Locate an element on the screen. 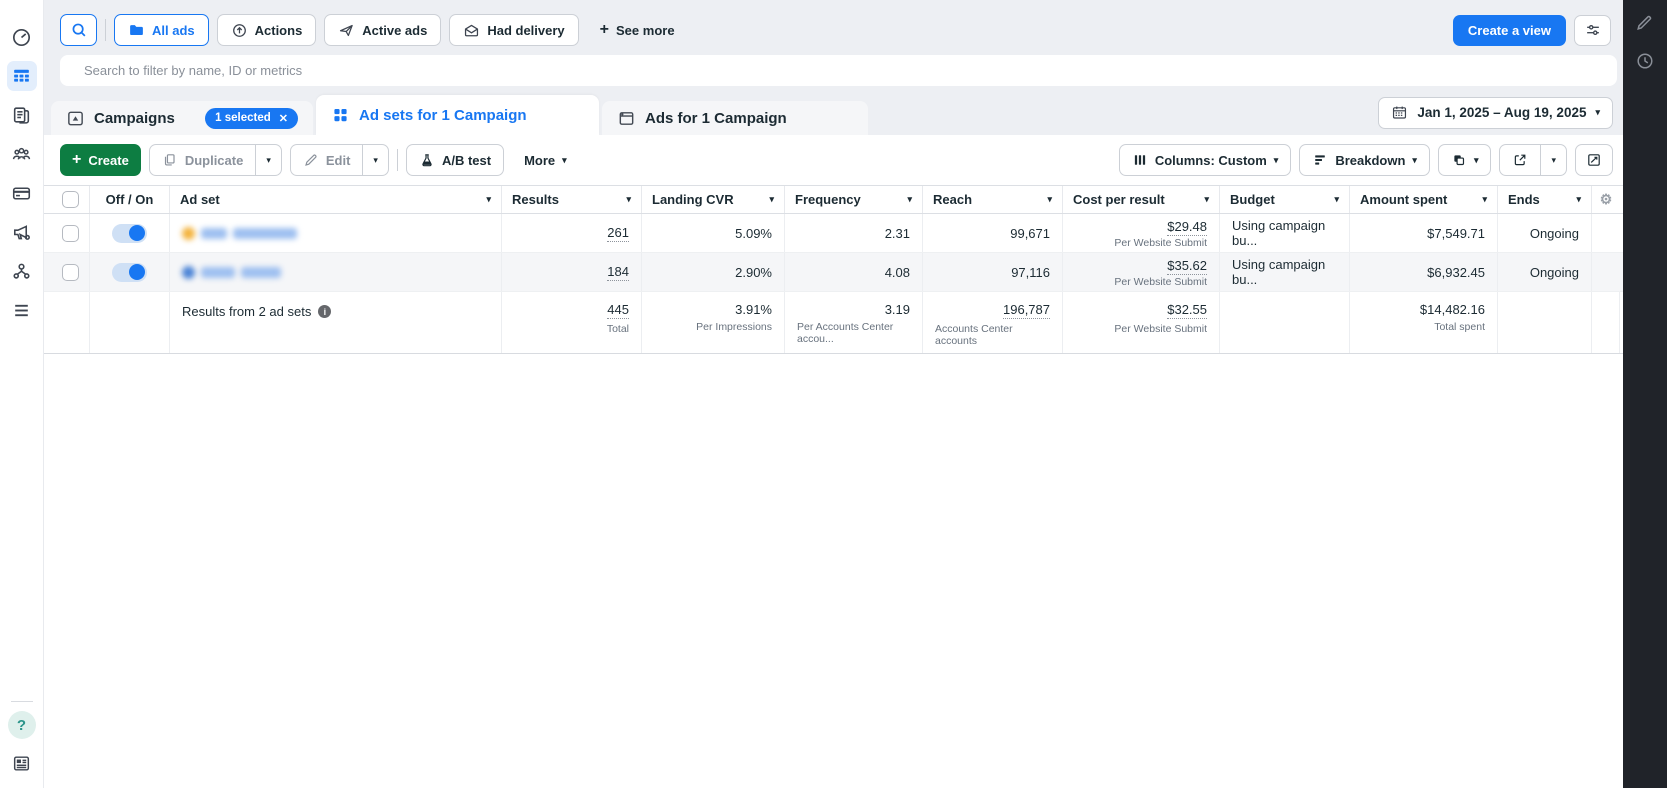 Image resolution: width=1667 pixels, height=788 pixels. summary-cost-per-result: $32.55 is located at coordinates (1187, 310).